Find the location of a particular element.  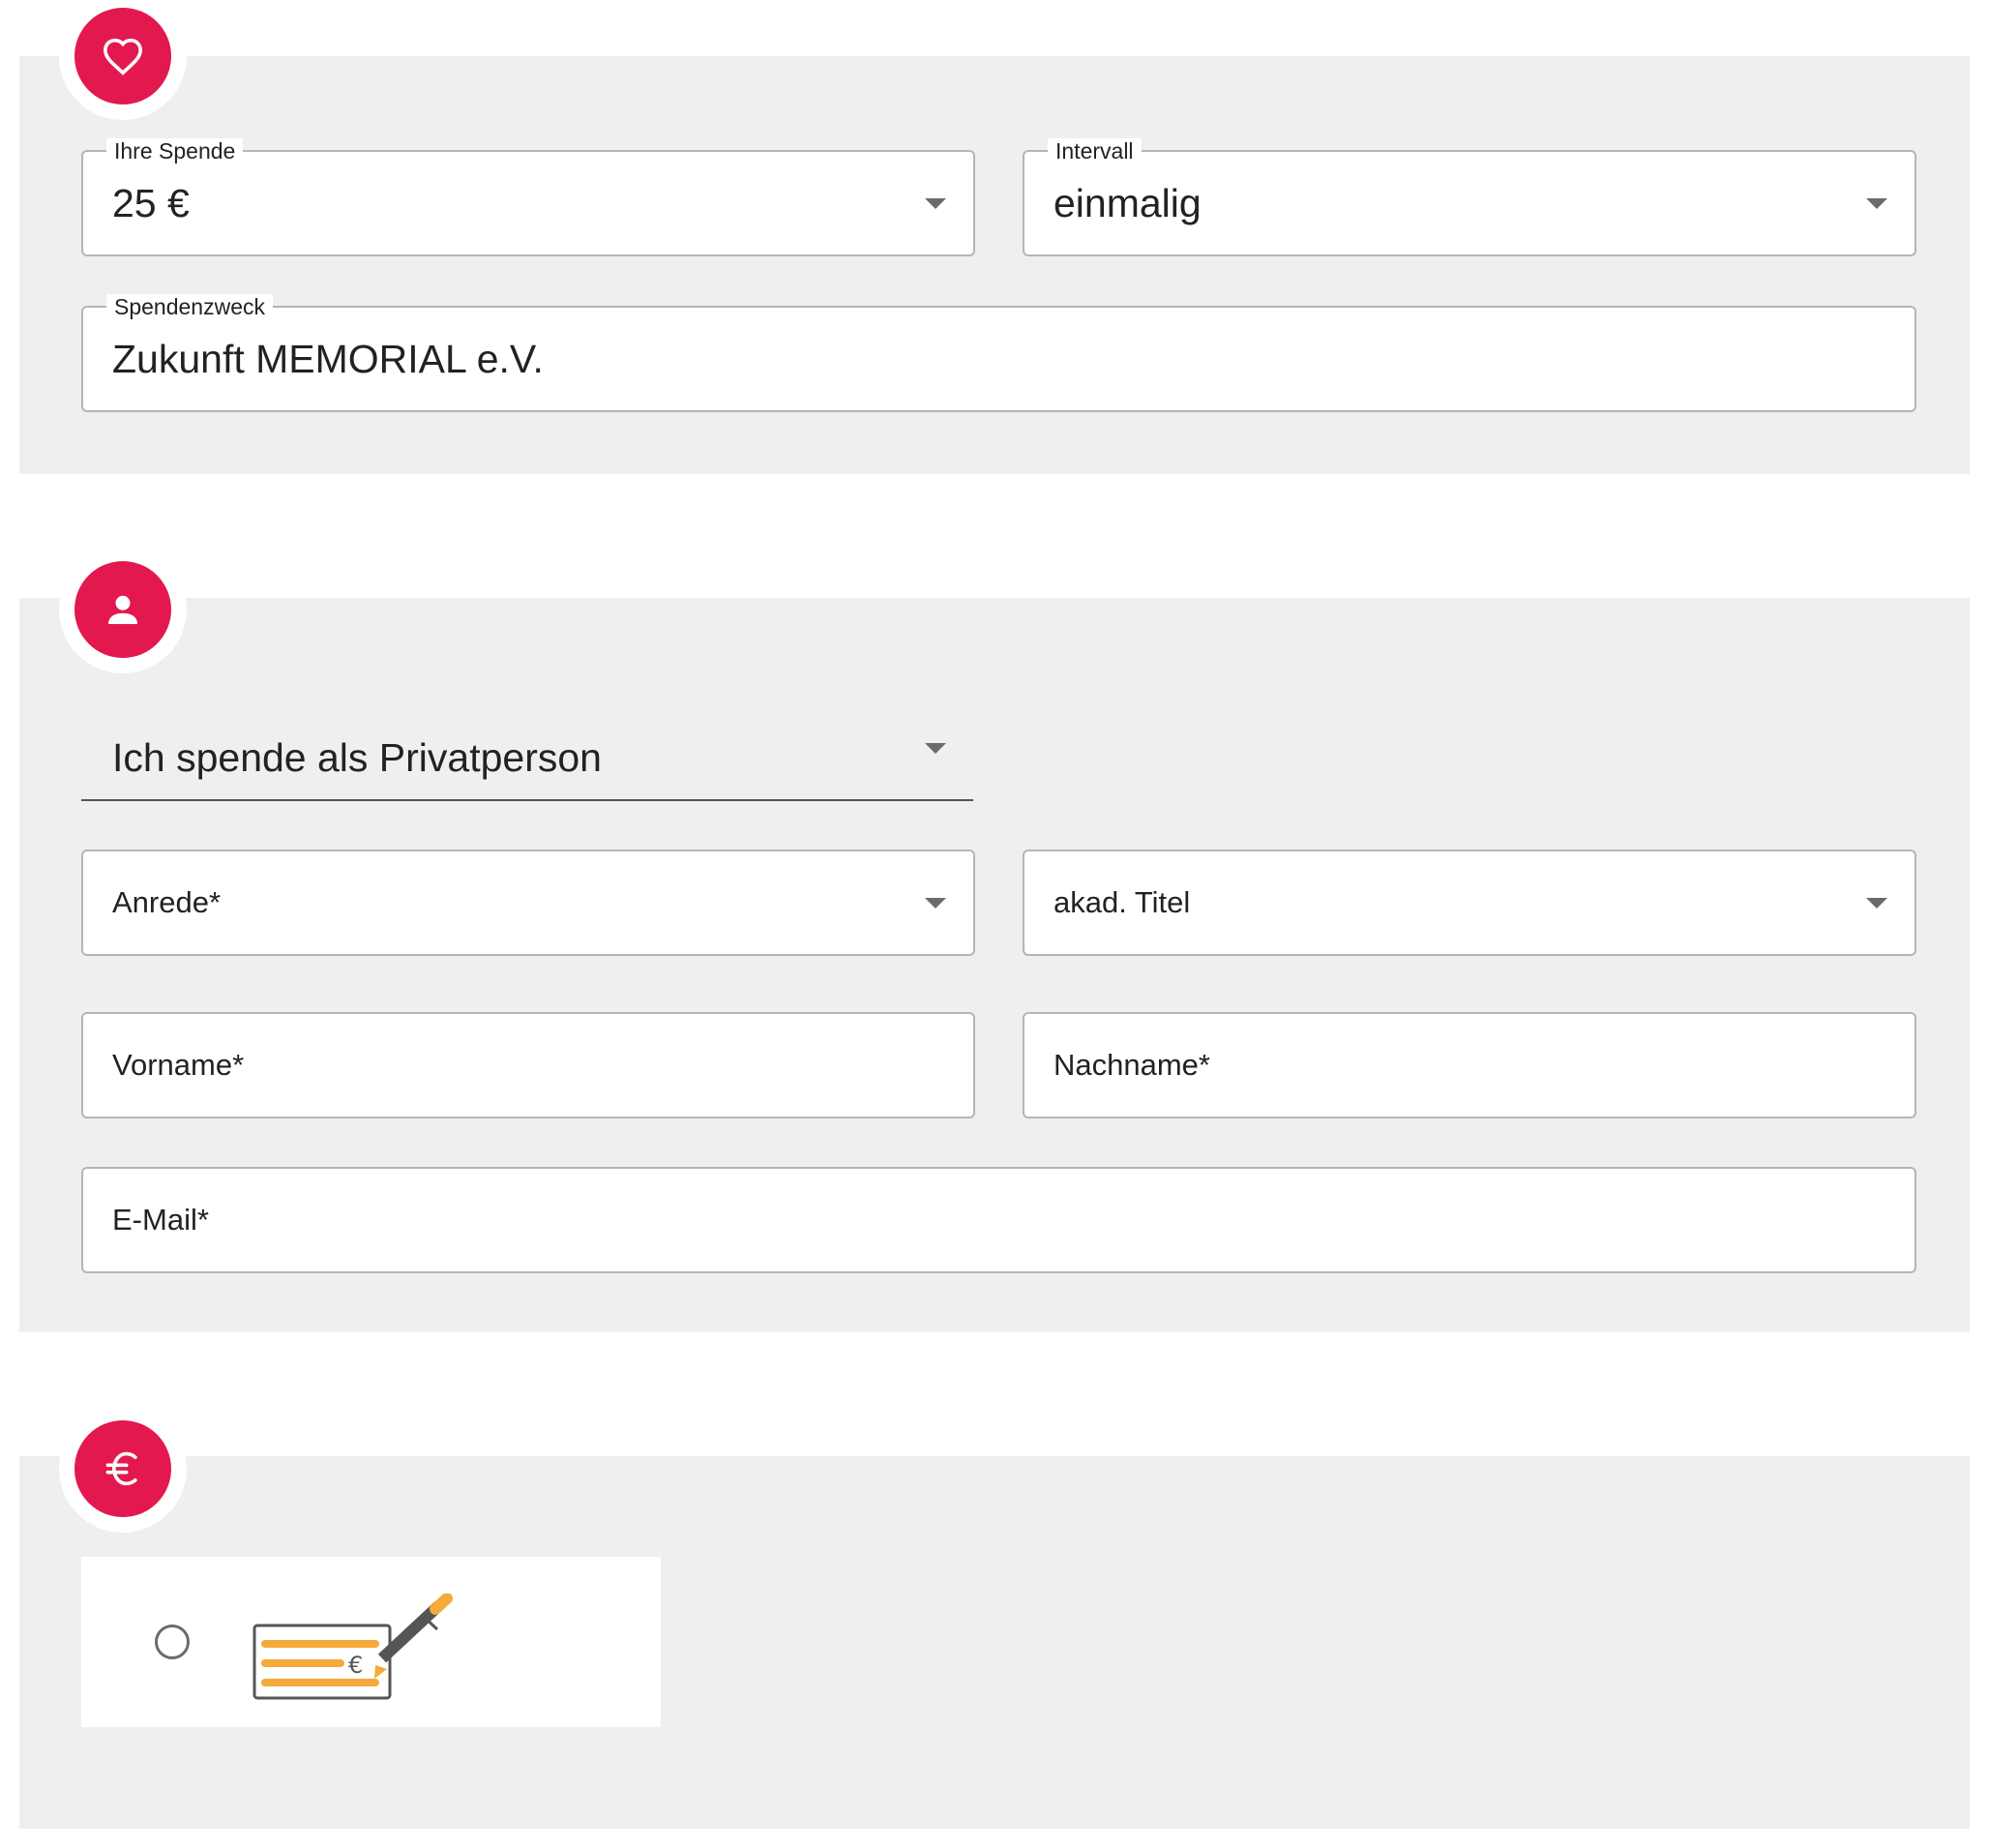

email-label: E-Mail* is located at coordinates (161, 1220).